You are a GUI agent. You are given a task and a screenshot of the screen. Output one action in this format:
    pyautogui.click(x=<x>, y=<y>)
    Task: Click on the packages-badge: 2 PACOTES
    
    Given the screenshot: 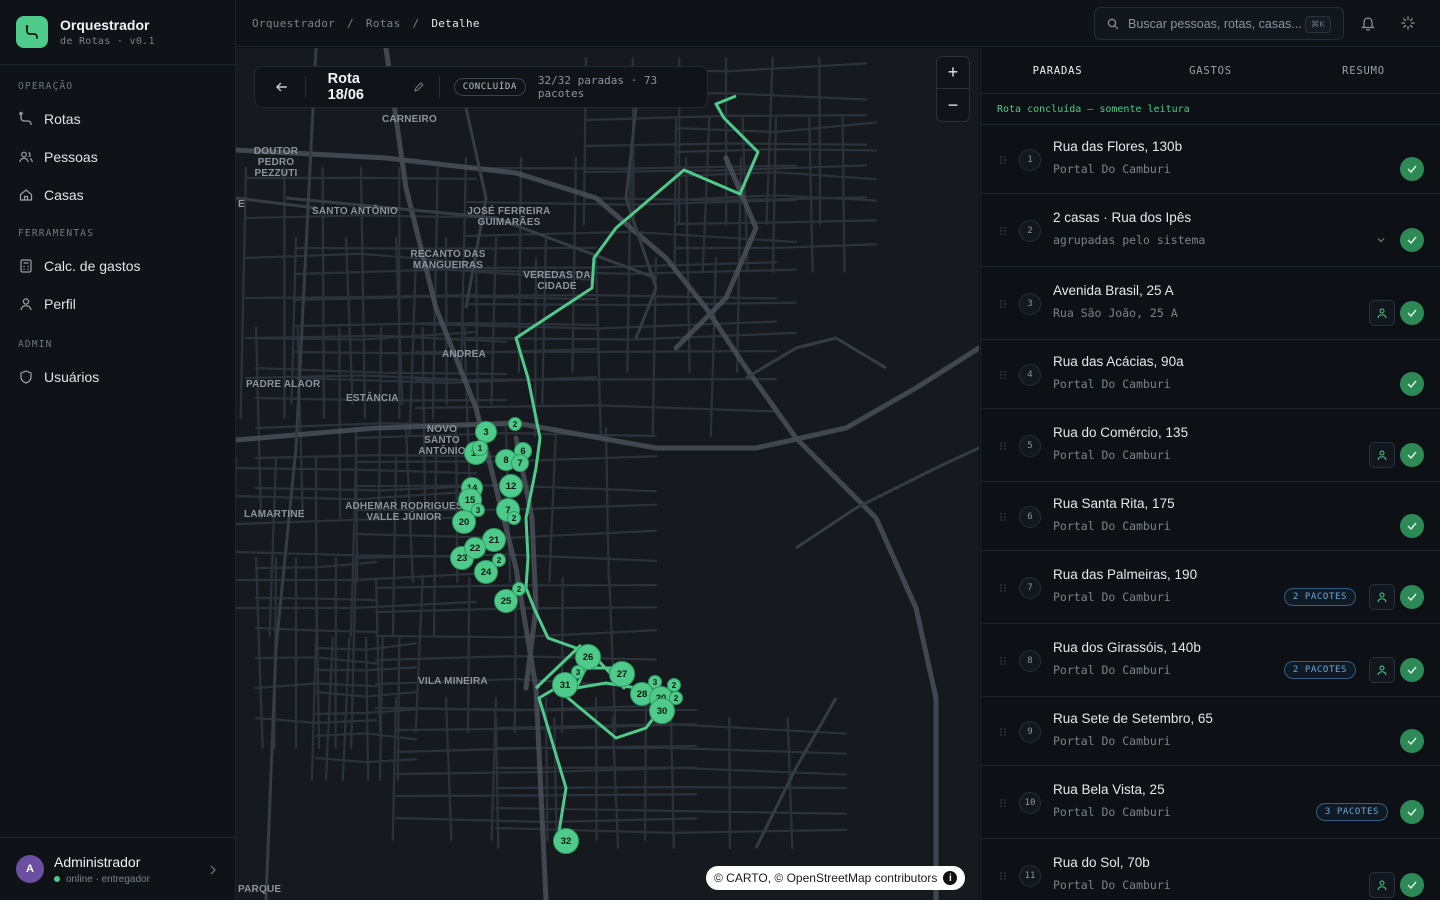 What is the action you would take?
    pyautogui.click(x=1319, y=669)
    